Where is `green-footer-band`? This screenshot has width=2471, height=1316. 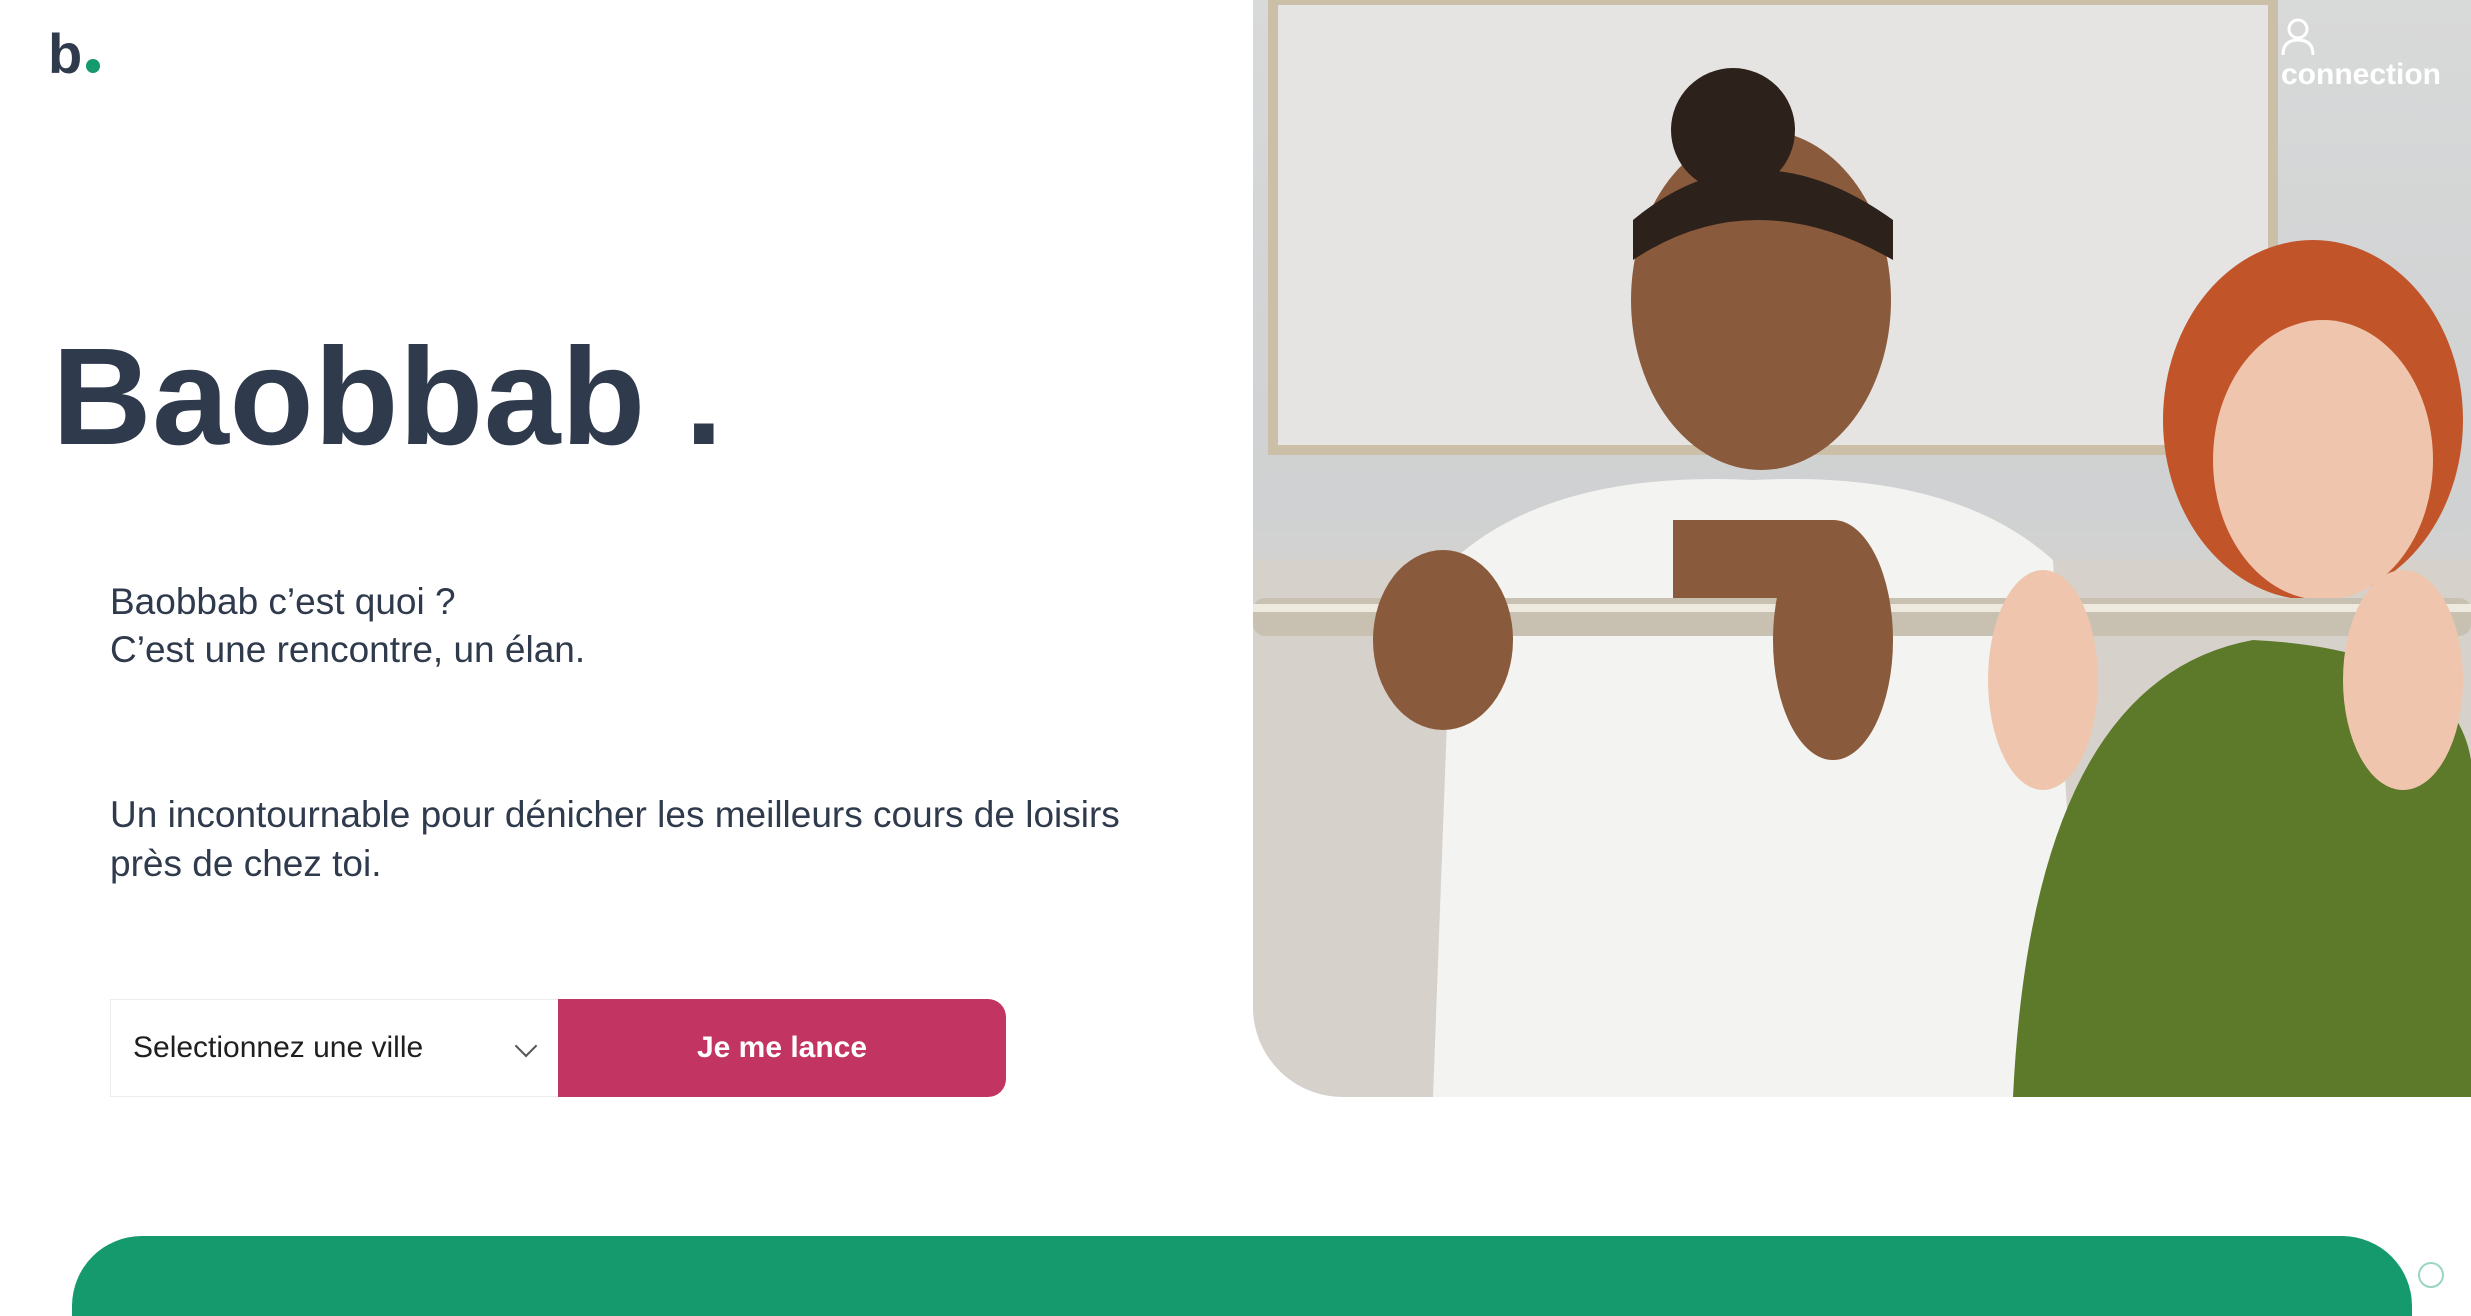 green-footer-band is located at coordinates (1242, 1276).